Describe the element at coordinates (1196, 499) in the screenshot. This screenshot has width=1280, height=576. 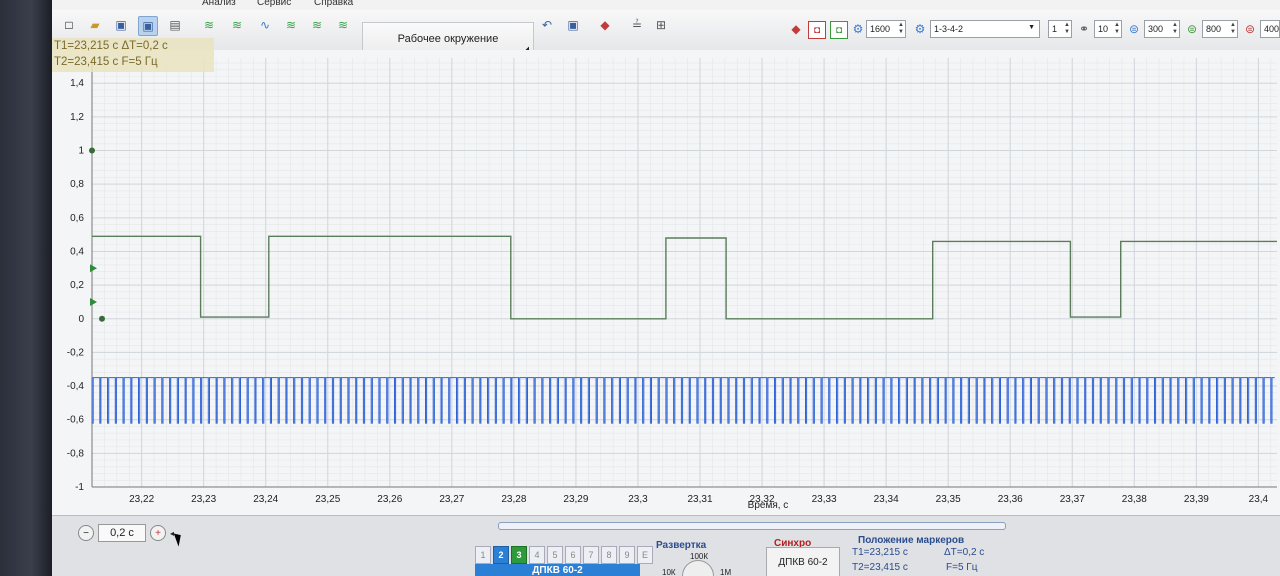
I see `x-tick-label: 23,39` at that location.